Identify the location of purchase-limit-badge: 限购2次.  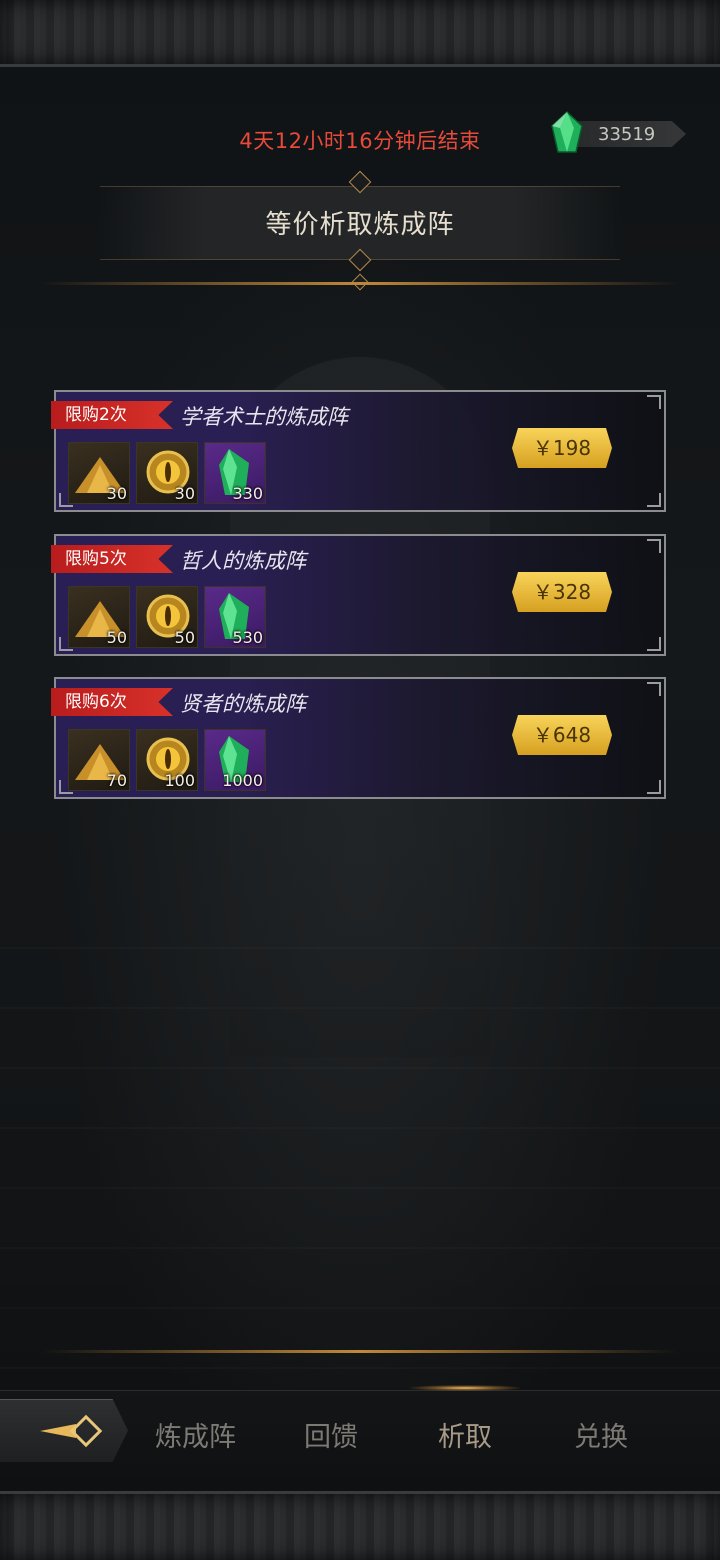
(112, 415).